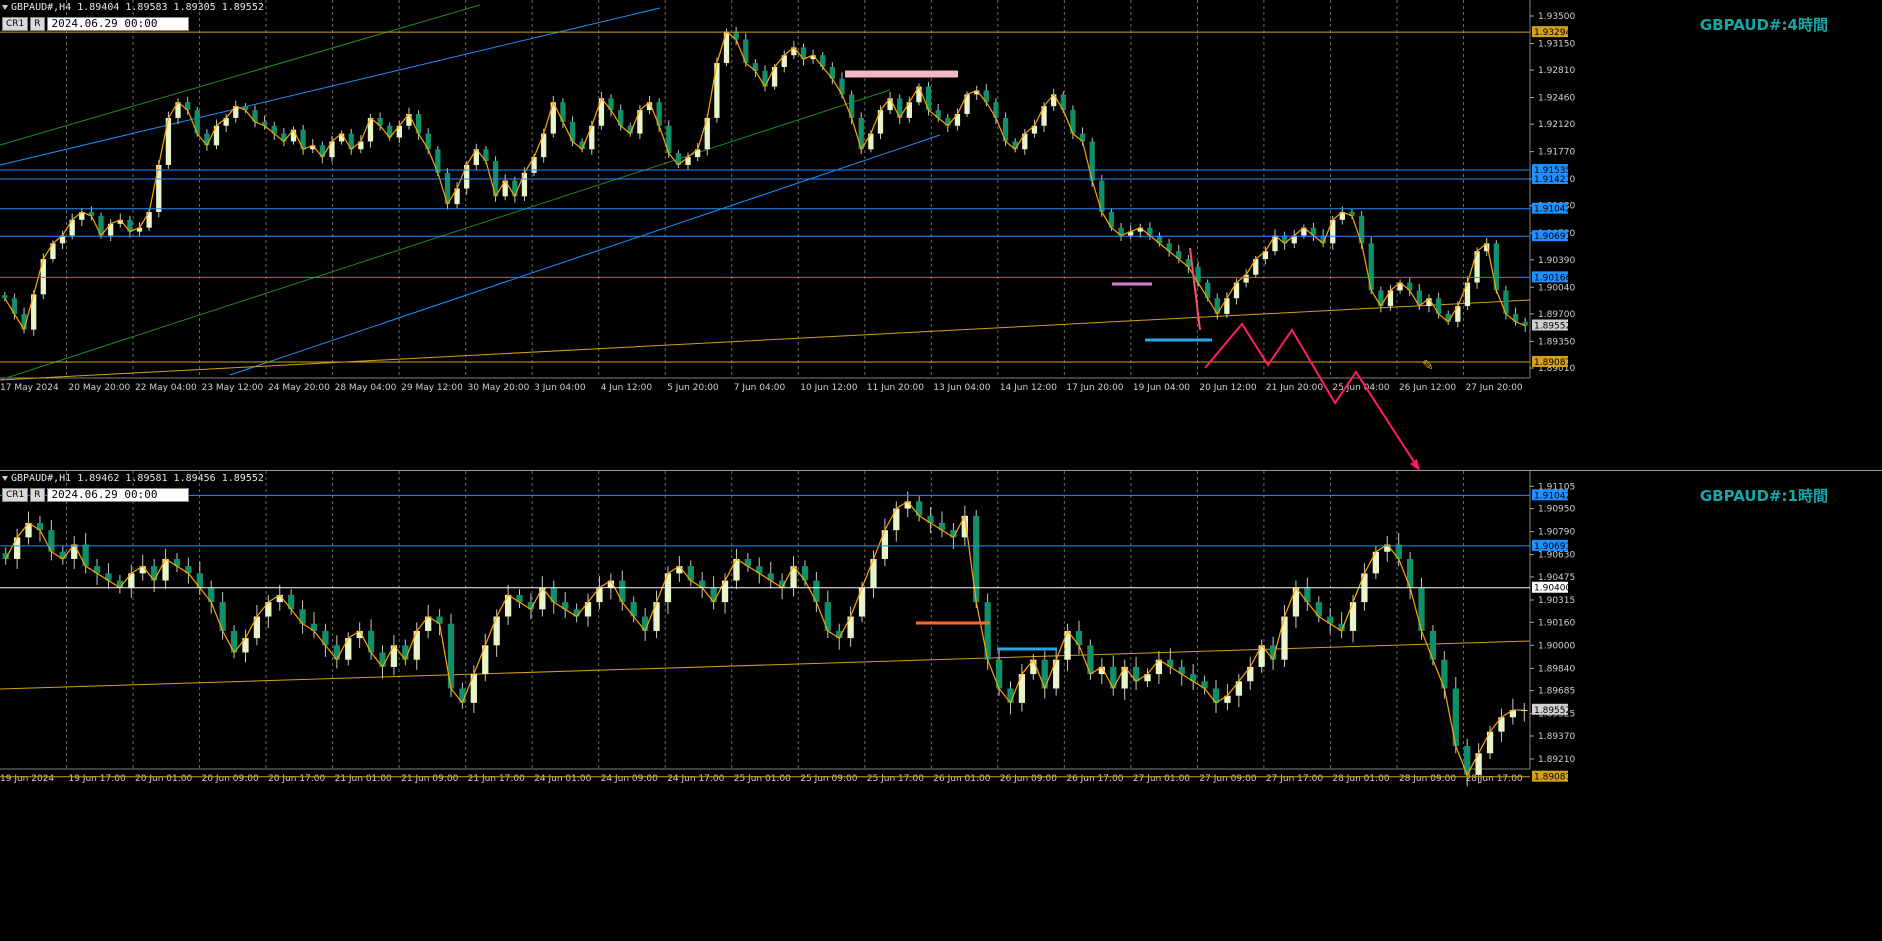 The width and height of the screenshot is (1882, 941). What do you see at coordinates (1556, 760) in the screenshot?
I see `y-tick-label: 1.89210` at bounding box center [1556, 760].